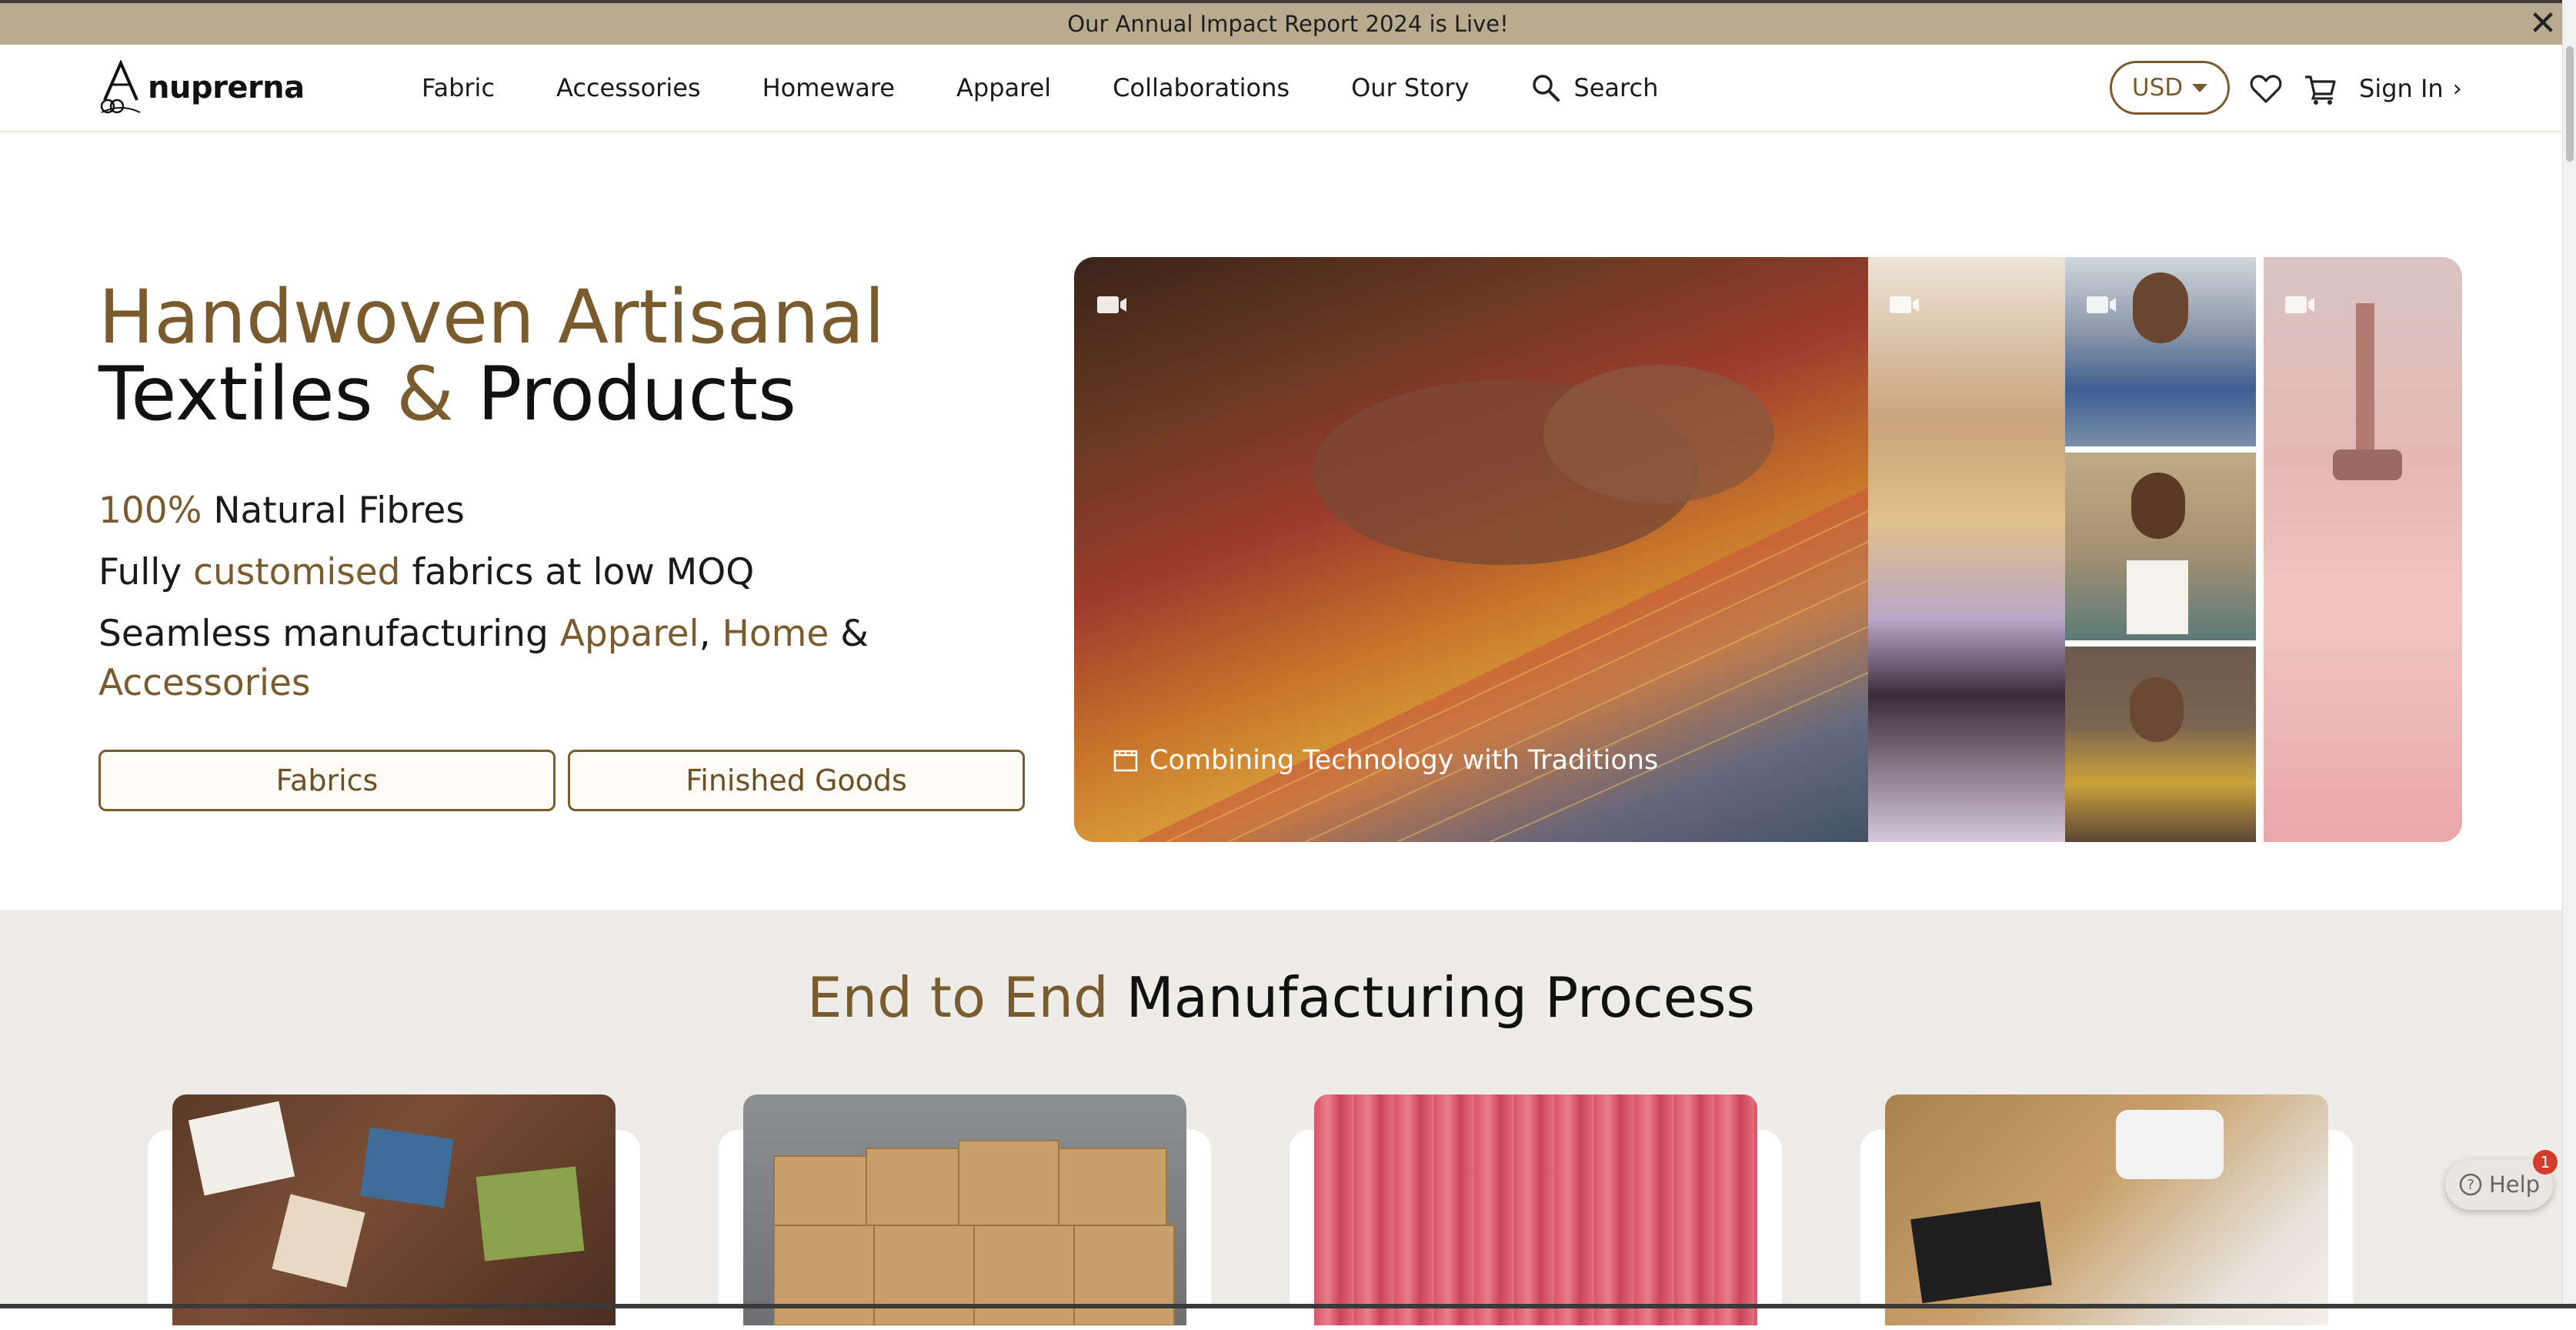 The height and width of the screenshot is (1330, 2576). I want to click on help-label: Help, so click(2514, 1184).